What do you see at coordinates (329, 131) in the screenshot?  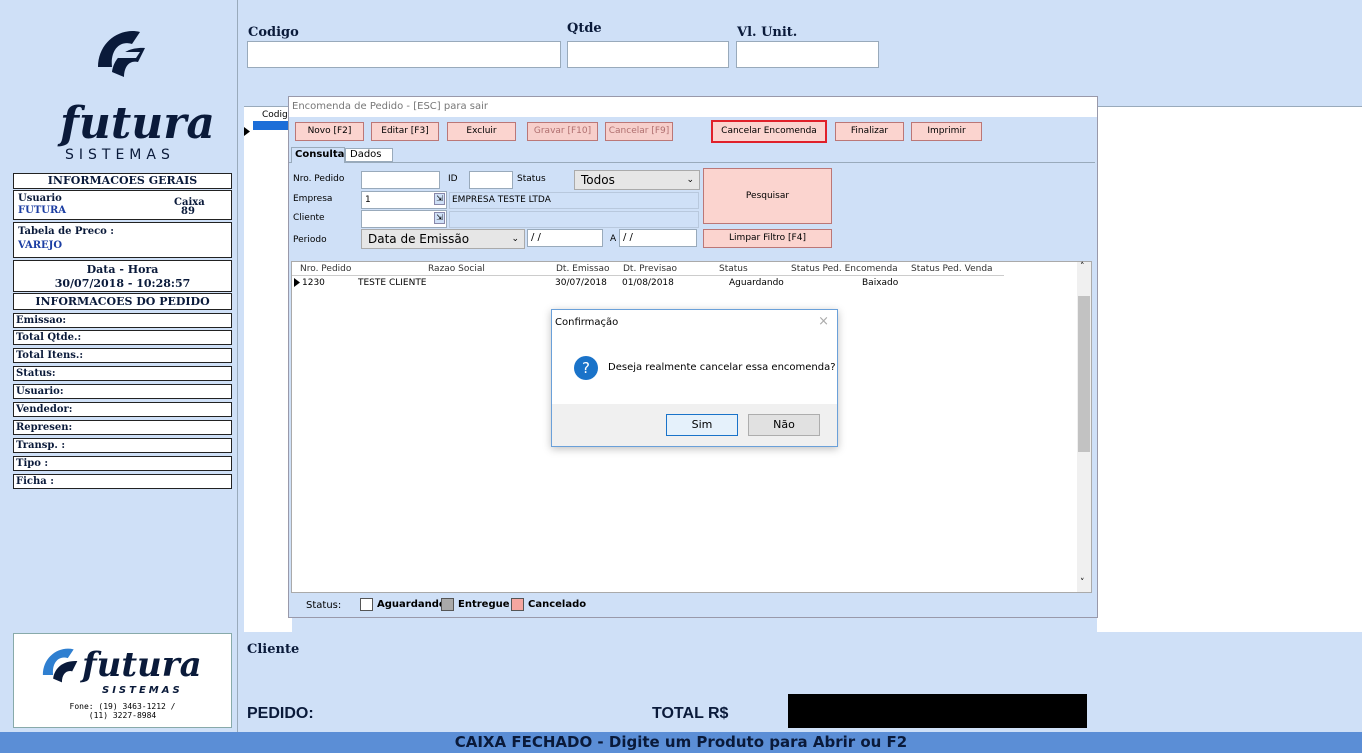 I see `novo-button: Novo [F2]` at bounding box center [329, 131].